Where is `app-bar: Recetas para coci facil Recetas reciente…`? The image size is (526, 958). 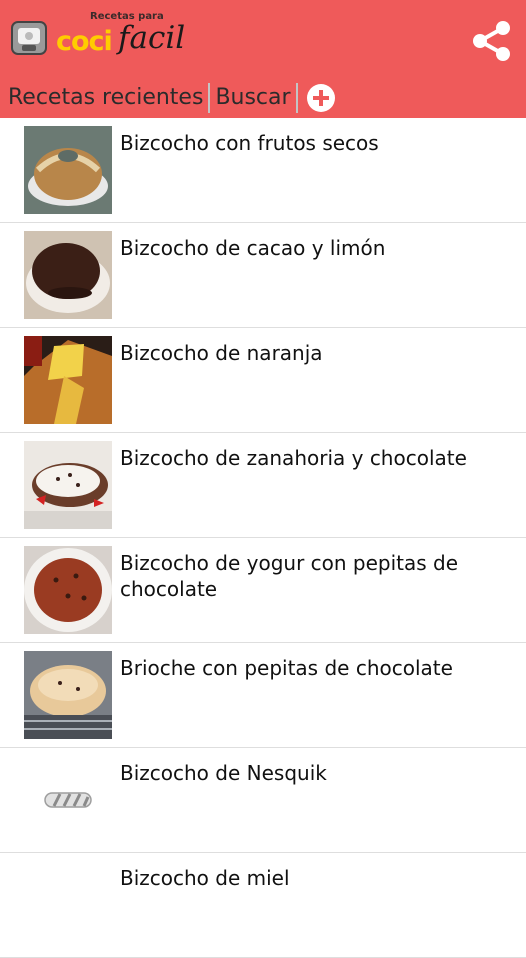 app-bar: Recetas para coci facil Recetas reciente… is located at coordinates (263, 59).